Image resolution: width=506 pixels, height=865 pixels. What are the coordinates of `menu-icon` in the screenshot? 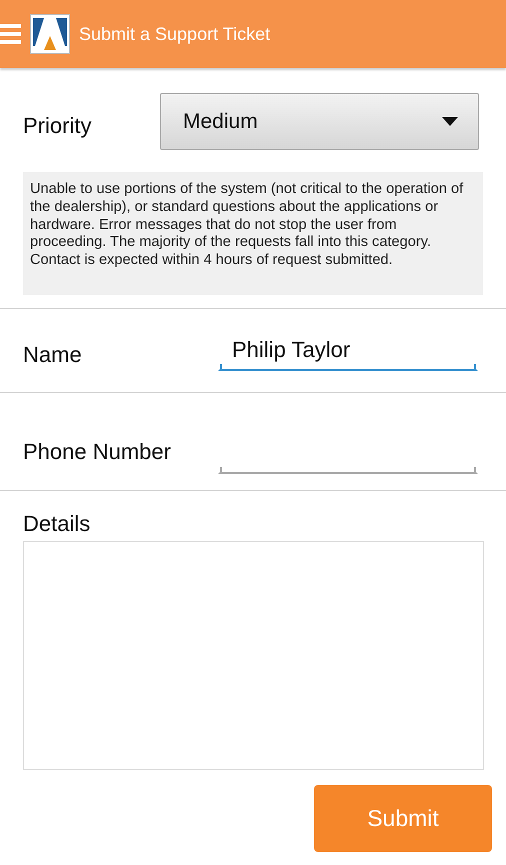 It's located at (10, 34).